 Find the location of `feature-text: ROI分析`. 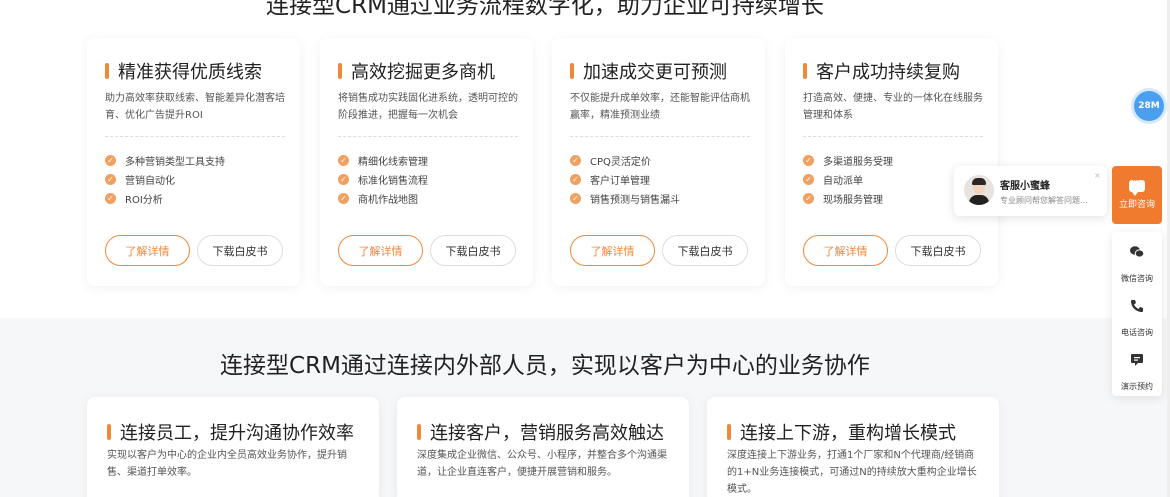

feature-text: ROI分析 is located at coordinates (144, 200).